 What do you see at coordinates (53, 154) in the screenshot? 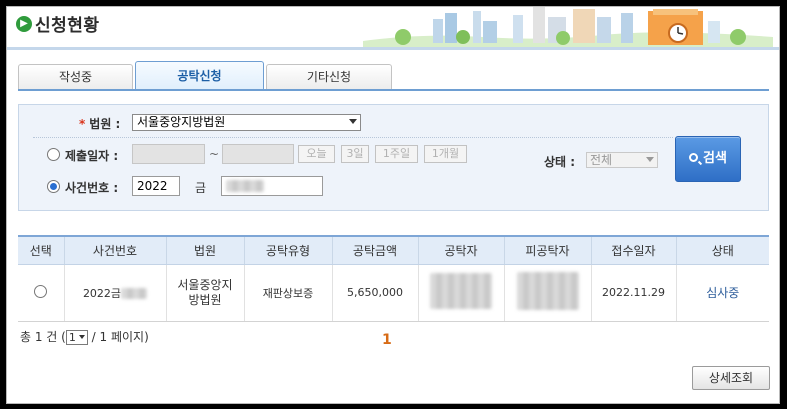
I see `date-radio` at bounding box center [53, 154].